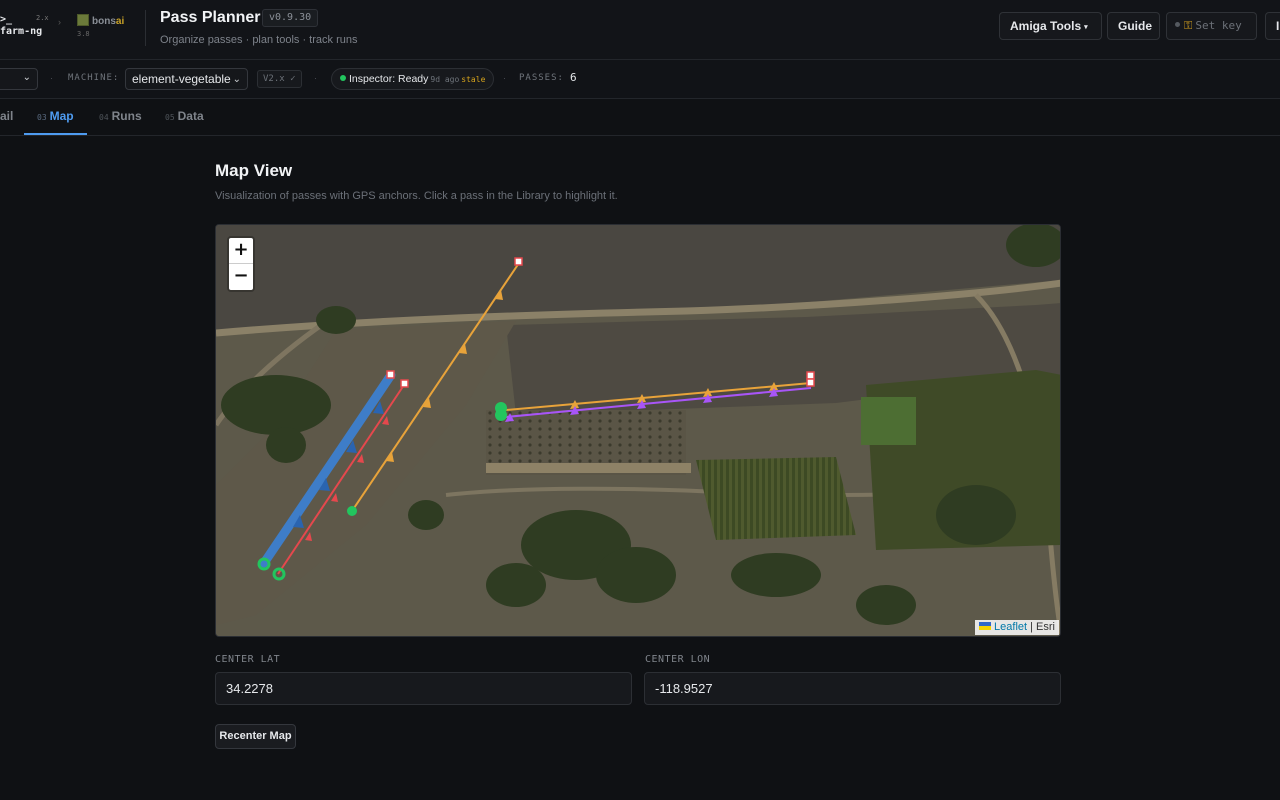 This screenshot has width=1280, height=800. What do you see at coordinates (888, 421) in the screenshot?
I see `green-patch` at bounding box center [888, 421].